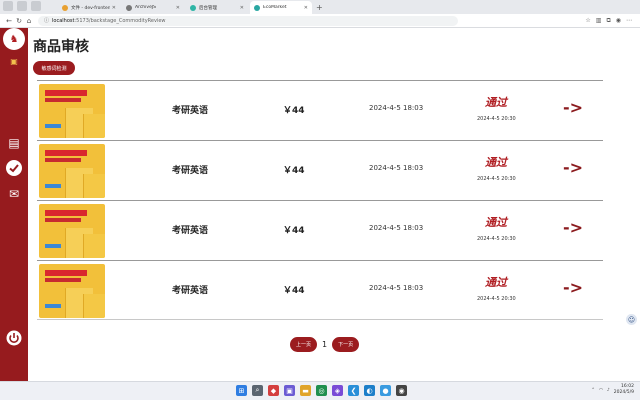  I want to click on pagination: 上一页 1 下一页, so click(325, 344).